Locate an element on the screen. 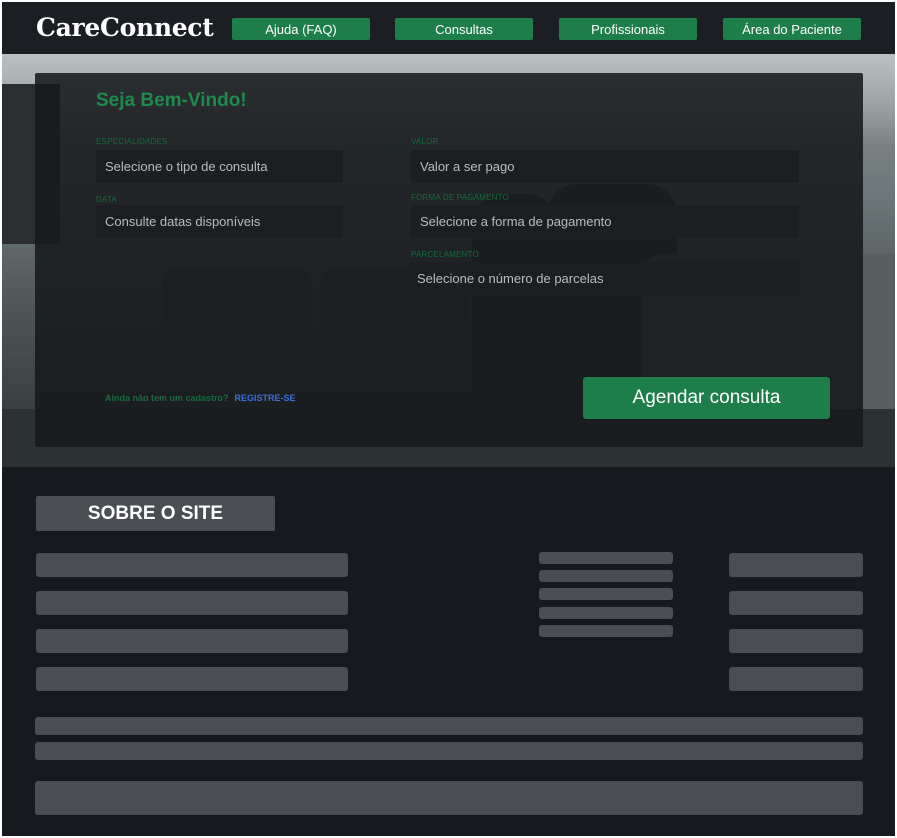  app-logo: CareConnect is located at coordinates (125, 27).